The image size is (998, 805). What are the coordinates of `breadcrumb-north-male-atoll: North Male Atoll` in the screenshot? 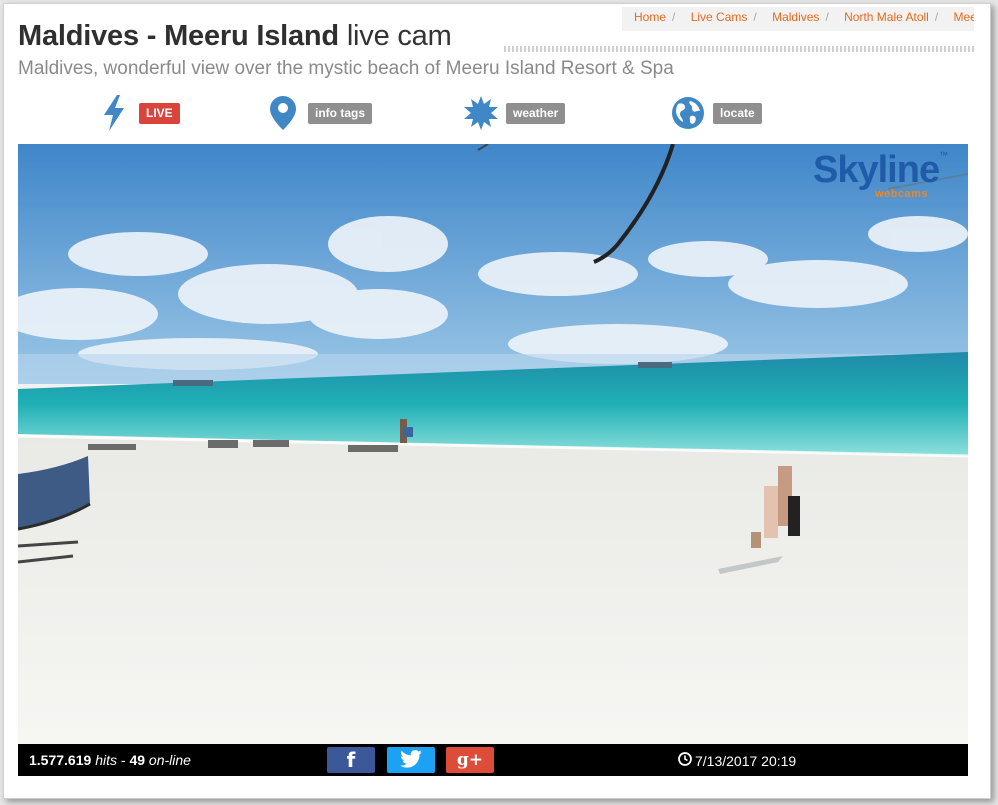 It's located at (880, 17).